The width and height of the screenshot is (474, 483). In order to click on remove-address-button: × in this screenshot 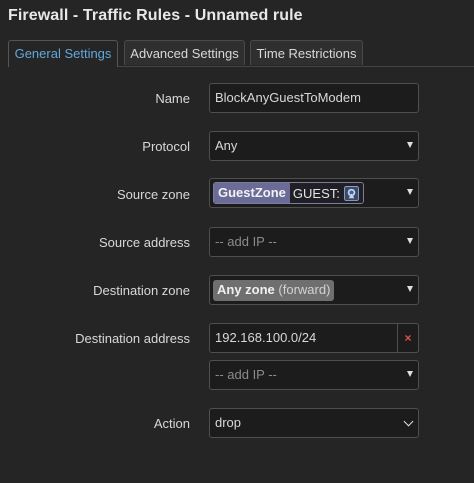, I will do `click(408, 338)`.